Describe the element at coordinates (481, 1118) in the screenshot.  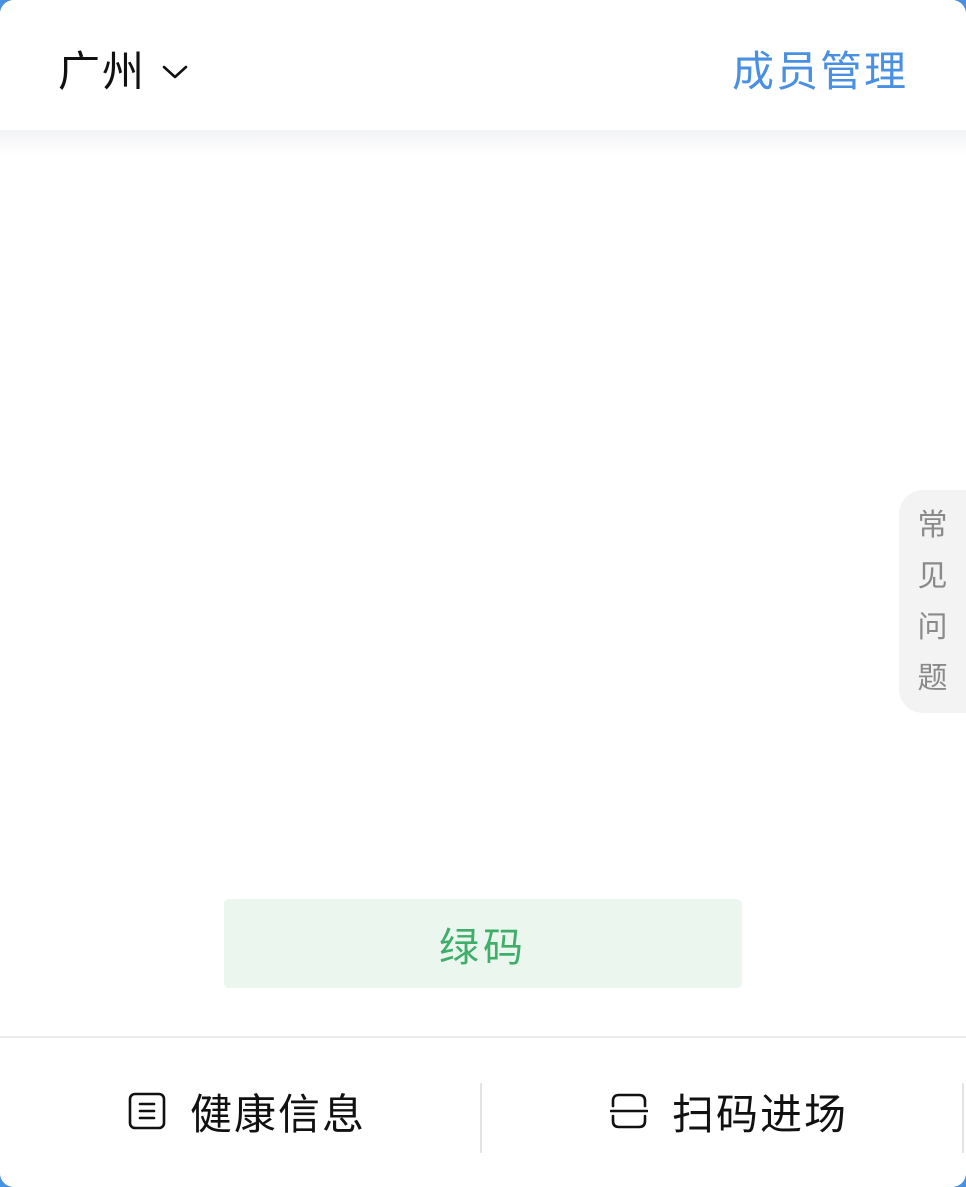
I see `bottom-divider` at that location.